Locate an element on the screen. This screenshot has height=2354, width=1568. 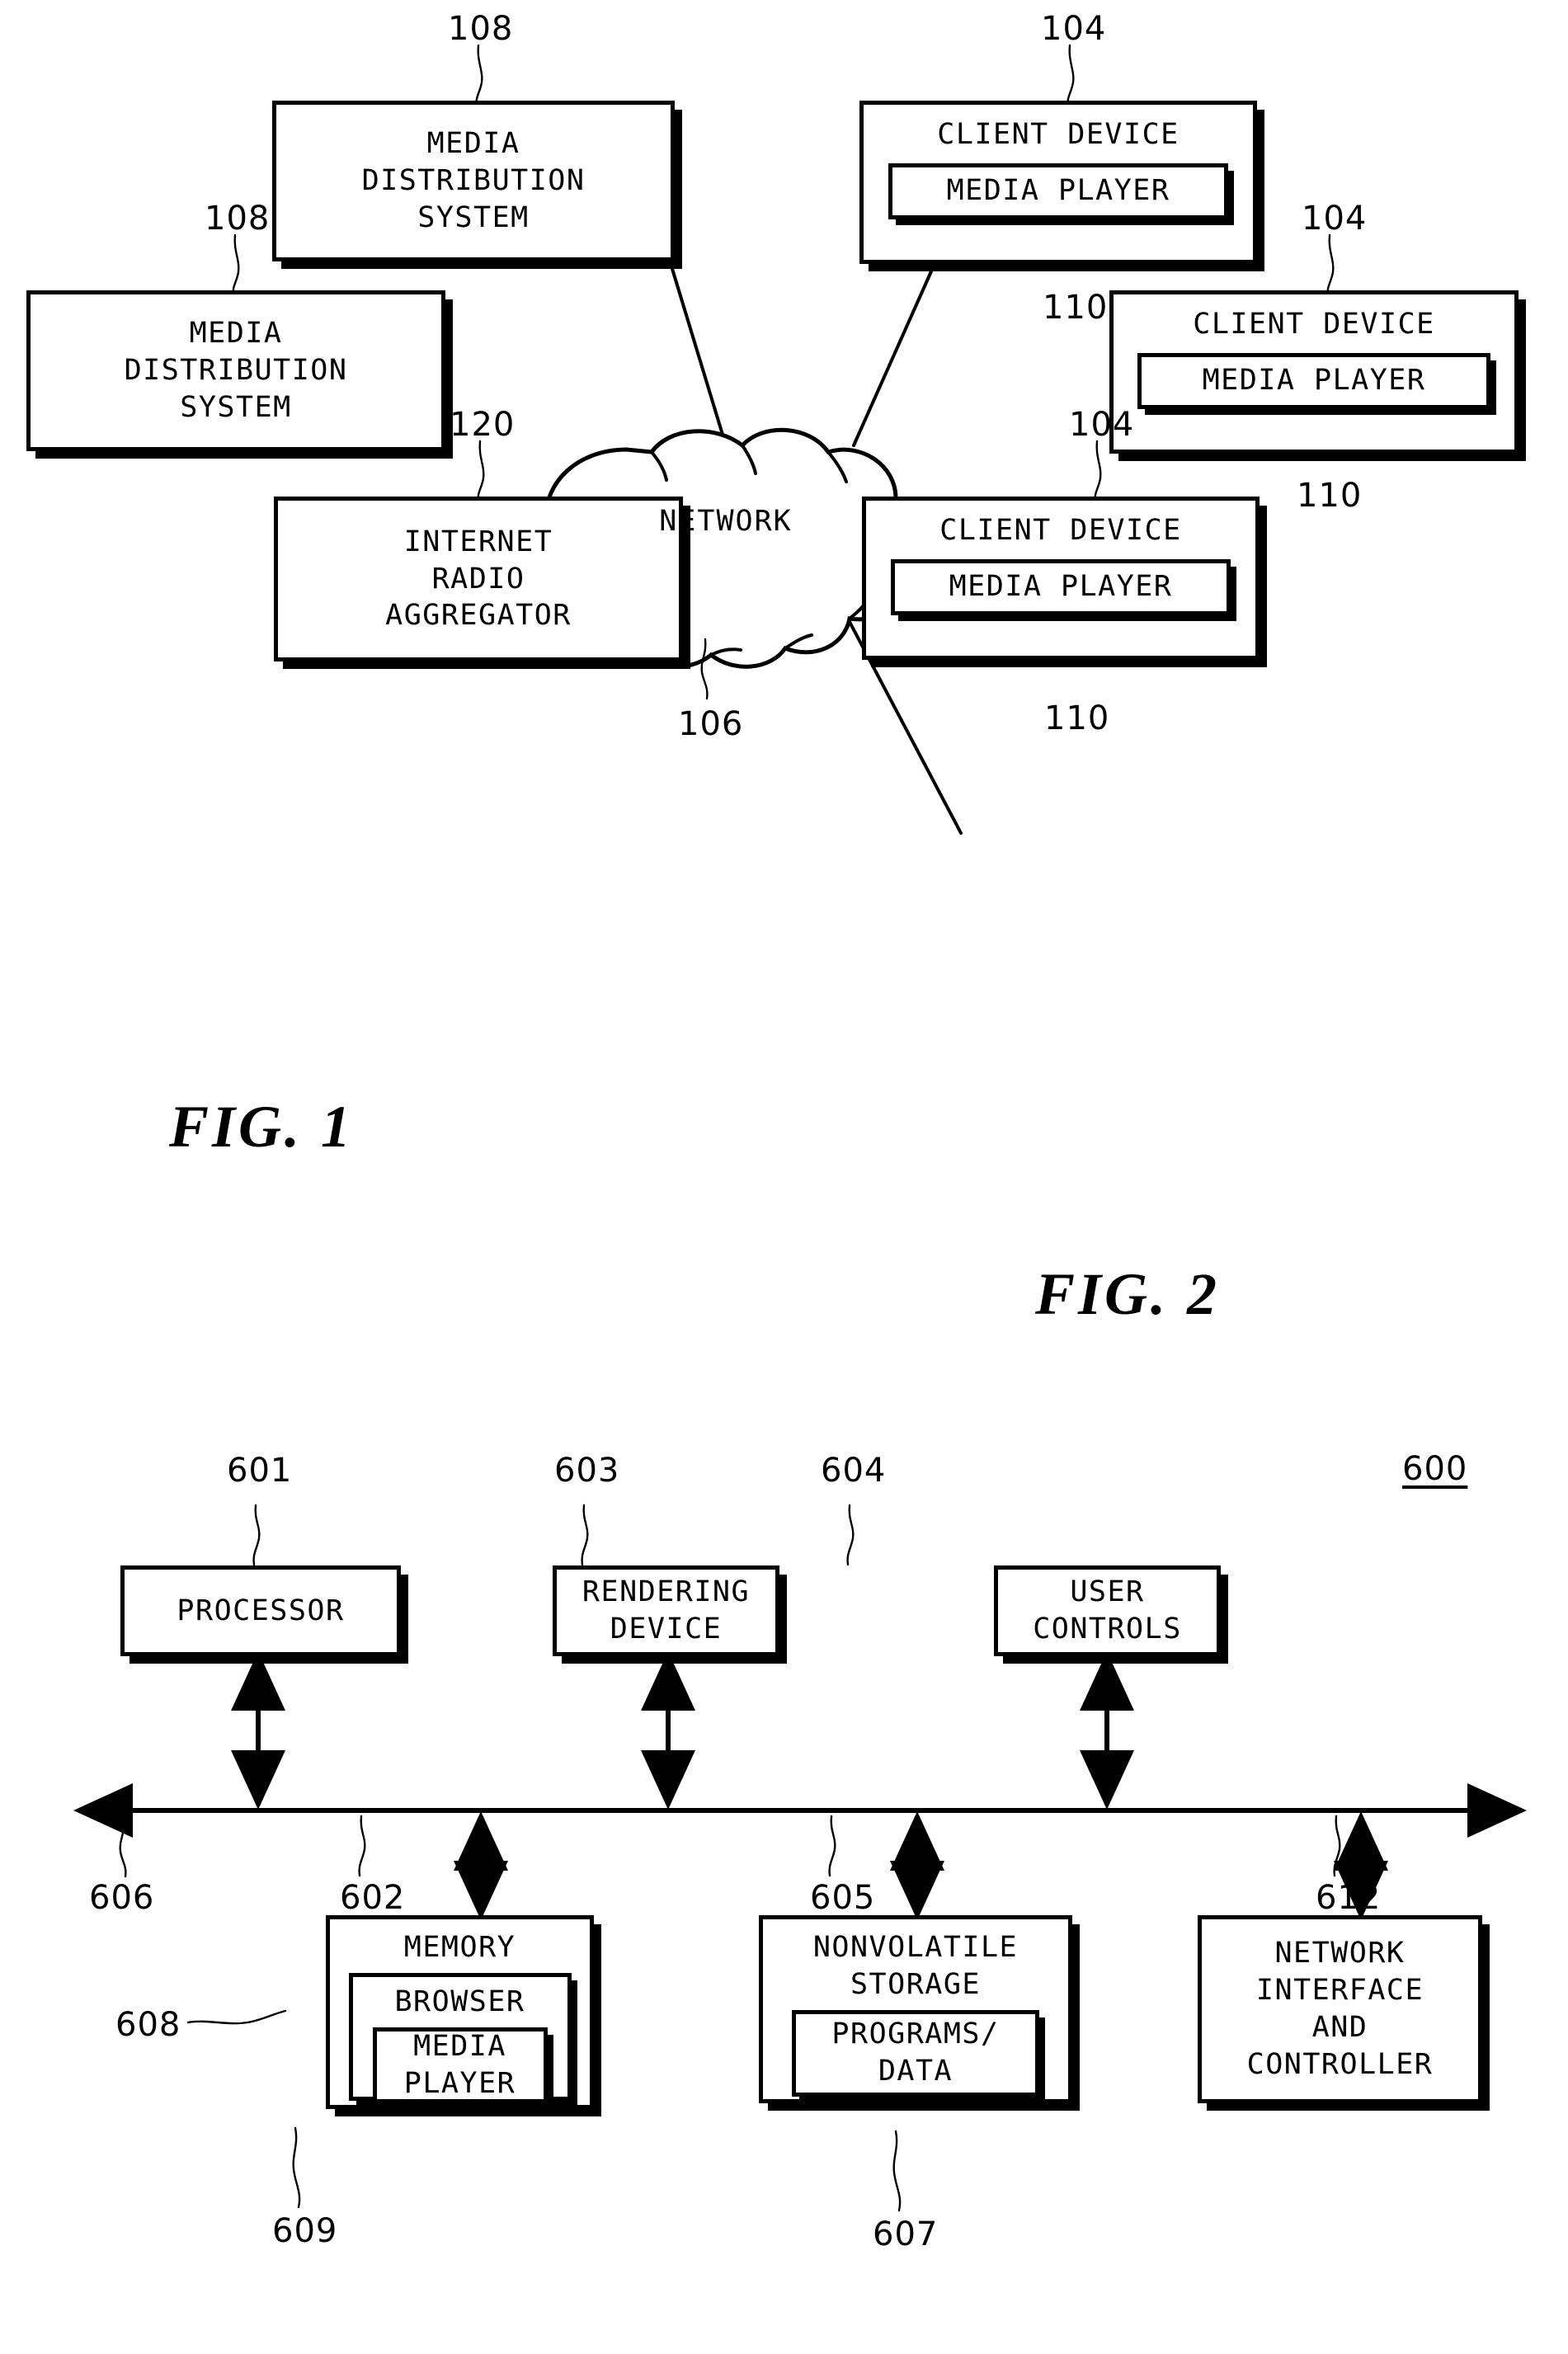
media-player-bot-label: MEDIA PLAYER is located at coordinates (1061, 587).